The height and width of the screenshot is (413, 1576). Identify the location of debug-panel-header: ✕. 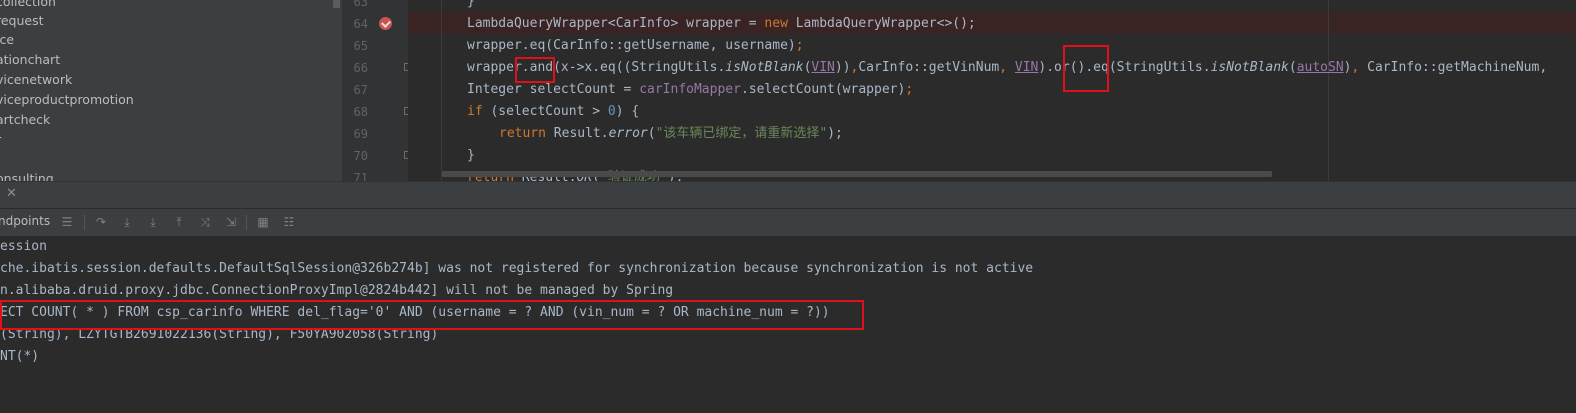
(788, 195).